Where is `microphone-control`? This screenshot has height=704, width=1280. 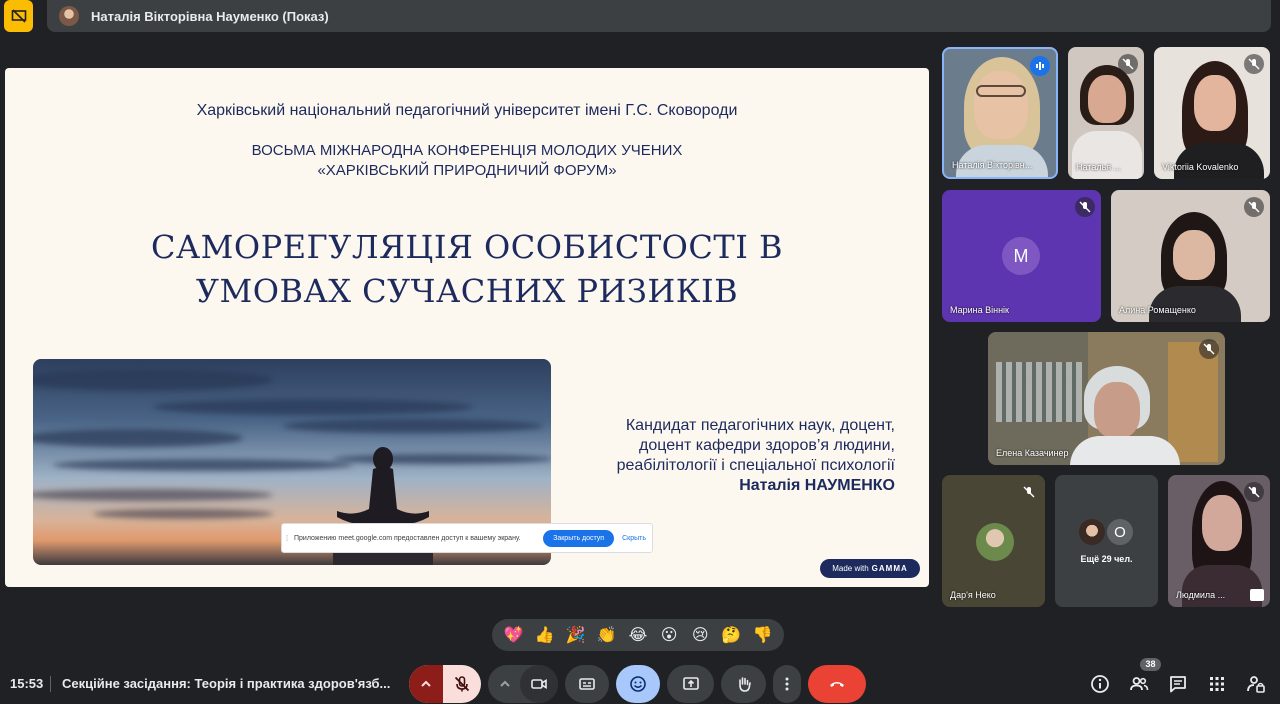 microphone-control is located at coordinates (445, 684).